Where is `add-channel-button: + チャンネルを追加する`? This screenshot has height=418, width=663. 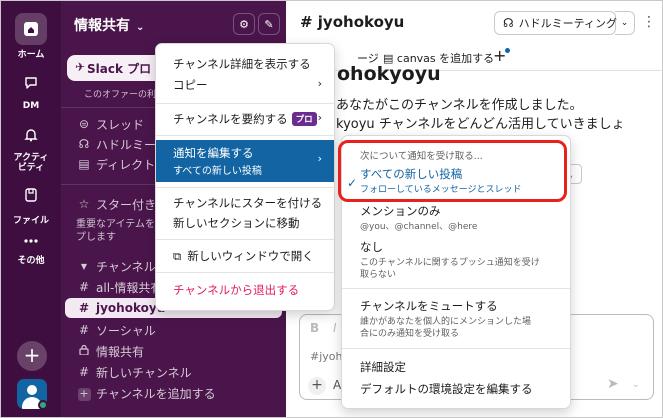
add-channel-button: + チャンネルを追加する is located at coordinates (173, 393).